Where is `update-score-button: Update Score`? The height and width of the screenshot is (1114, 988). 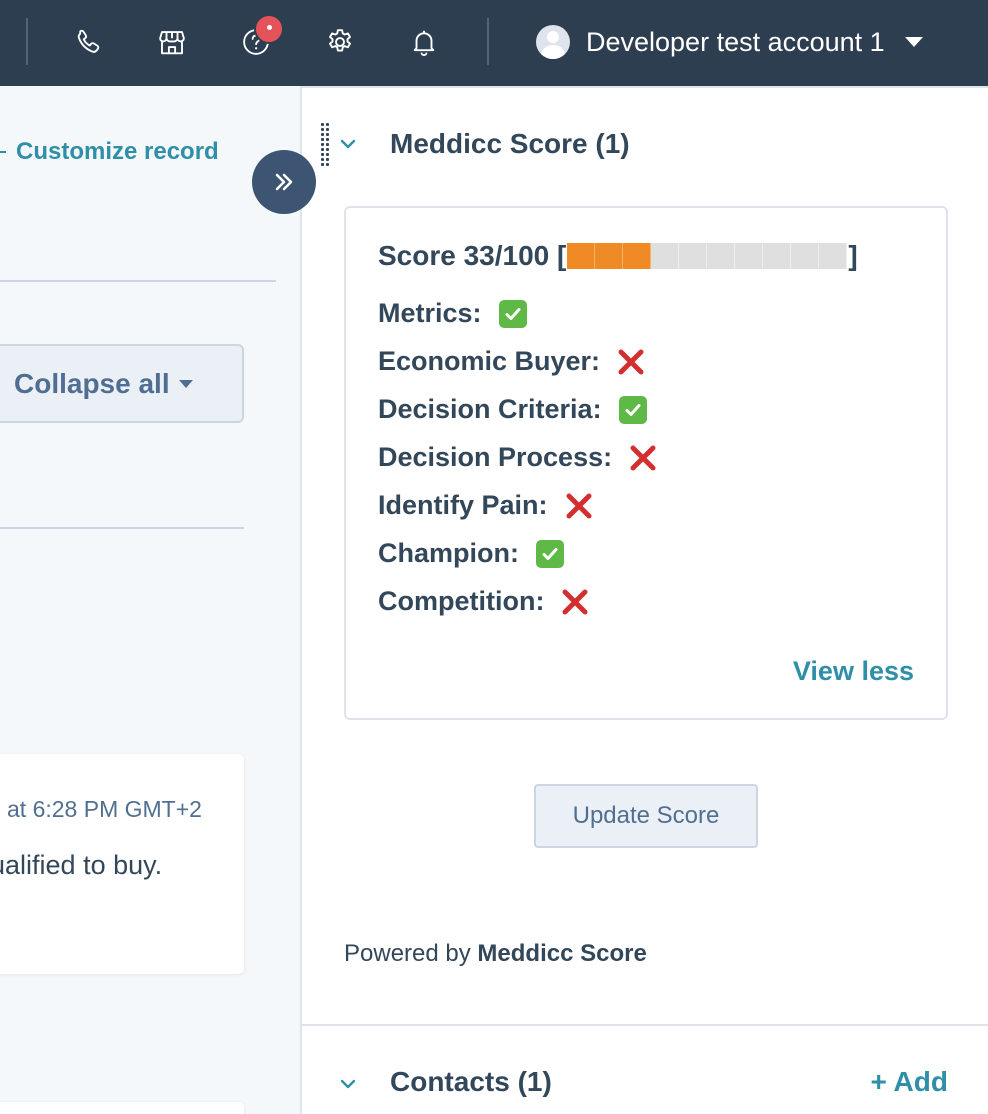
update-score-button: Update Score is located at coordinates (646, 816).